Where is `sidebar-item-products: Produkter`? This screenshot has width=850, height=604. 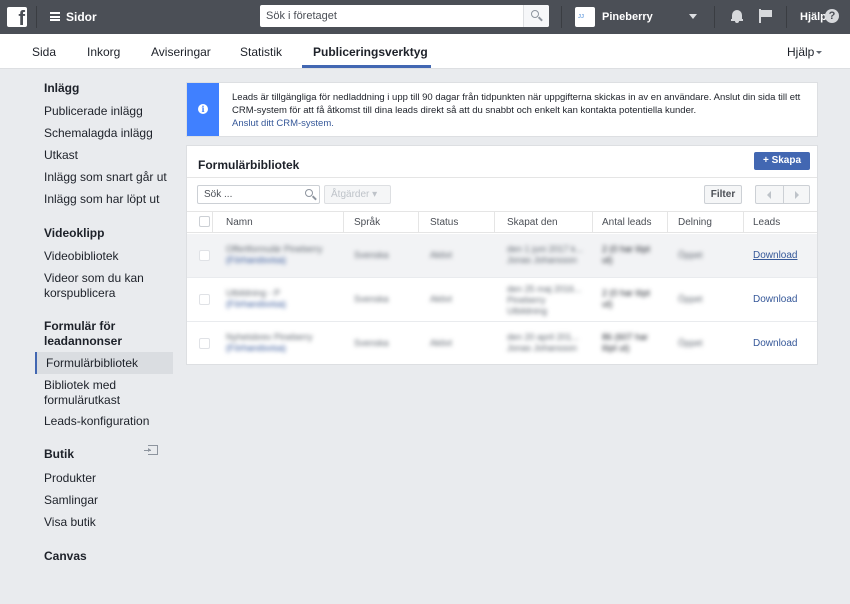
sidebar-item-products: Produkter is located at coordinates (70, 478).